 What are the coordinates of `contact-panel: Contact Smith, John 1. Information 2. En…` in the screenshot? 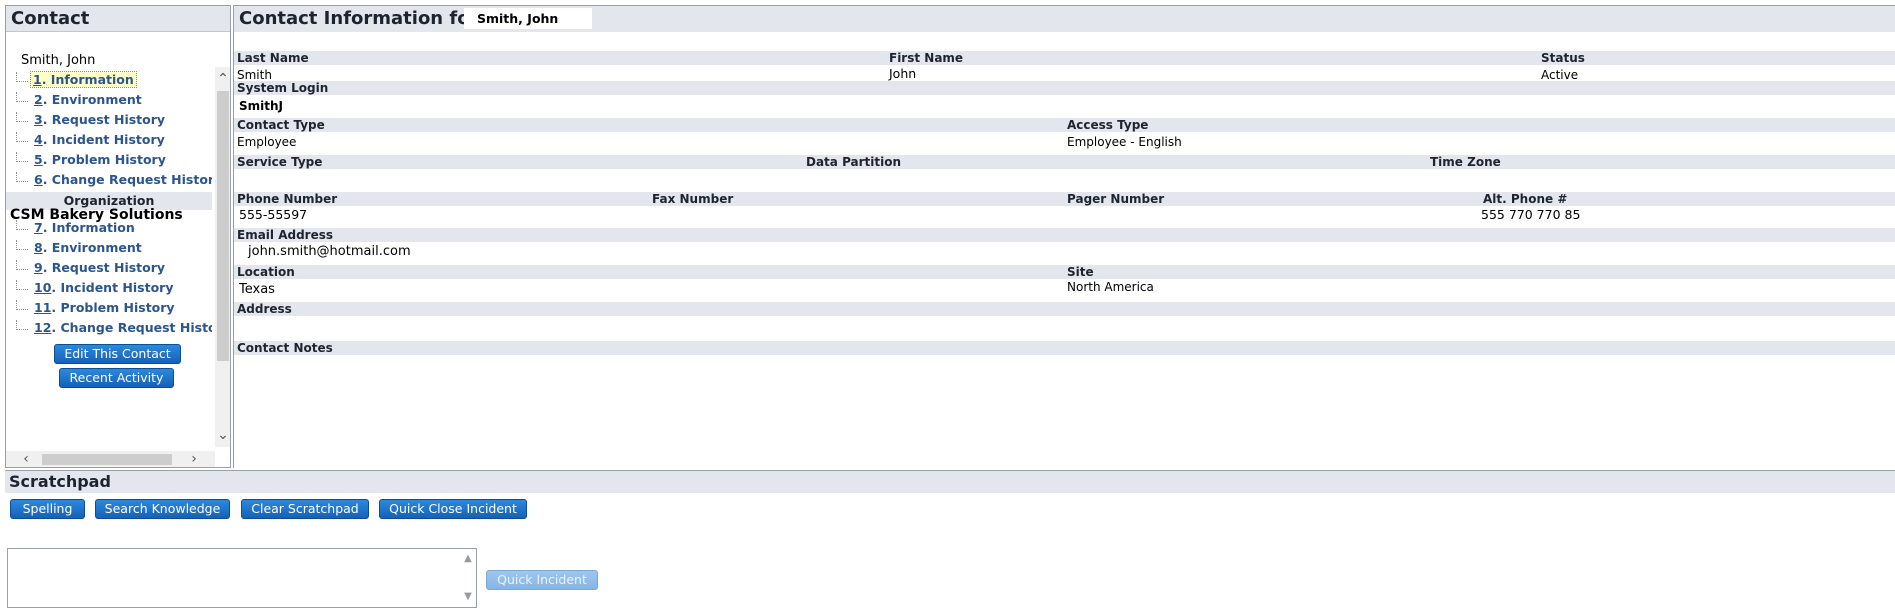 It's located at (118, 236).